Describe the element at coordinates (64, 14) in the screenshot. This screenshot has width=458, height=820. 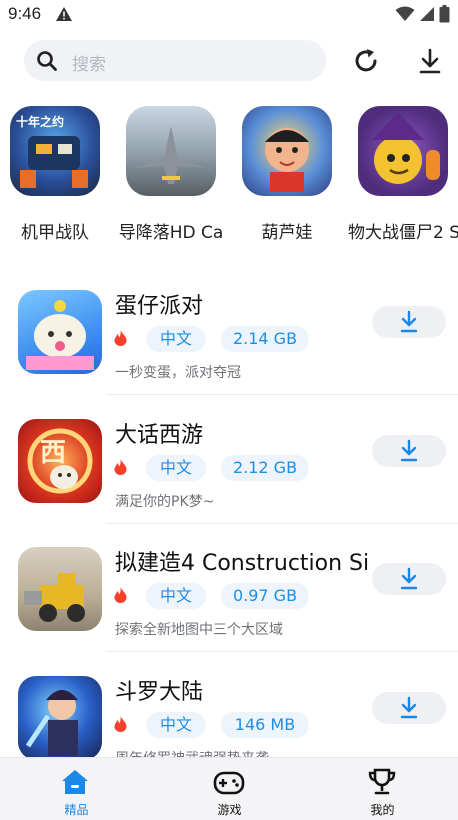
I see `warning-icon` at that location.